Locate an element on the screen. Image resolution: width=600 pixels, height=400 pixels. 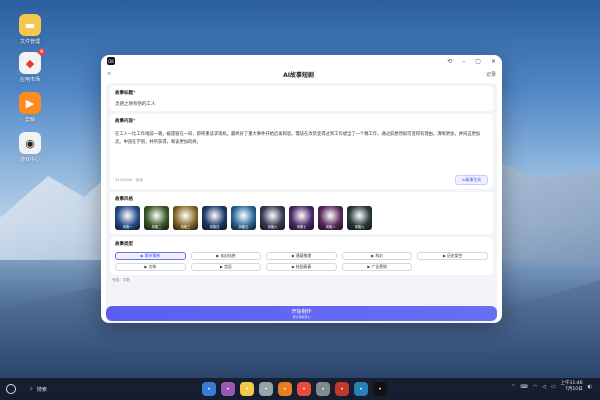
style-name: 风格八 is located at coordinates (330, 227).